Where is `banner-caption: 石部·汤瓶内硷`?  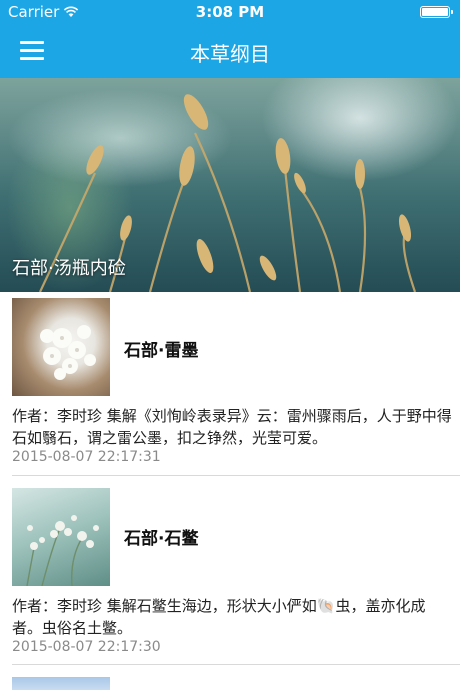 banner-caption: 石部·汤瓶内硷 is located at coordinates (69, 268).